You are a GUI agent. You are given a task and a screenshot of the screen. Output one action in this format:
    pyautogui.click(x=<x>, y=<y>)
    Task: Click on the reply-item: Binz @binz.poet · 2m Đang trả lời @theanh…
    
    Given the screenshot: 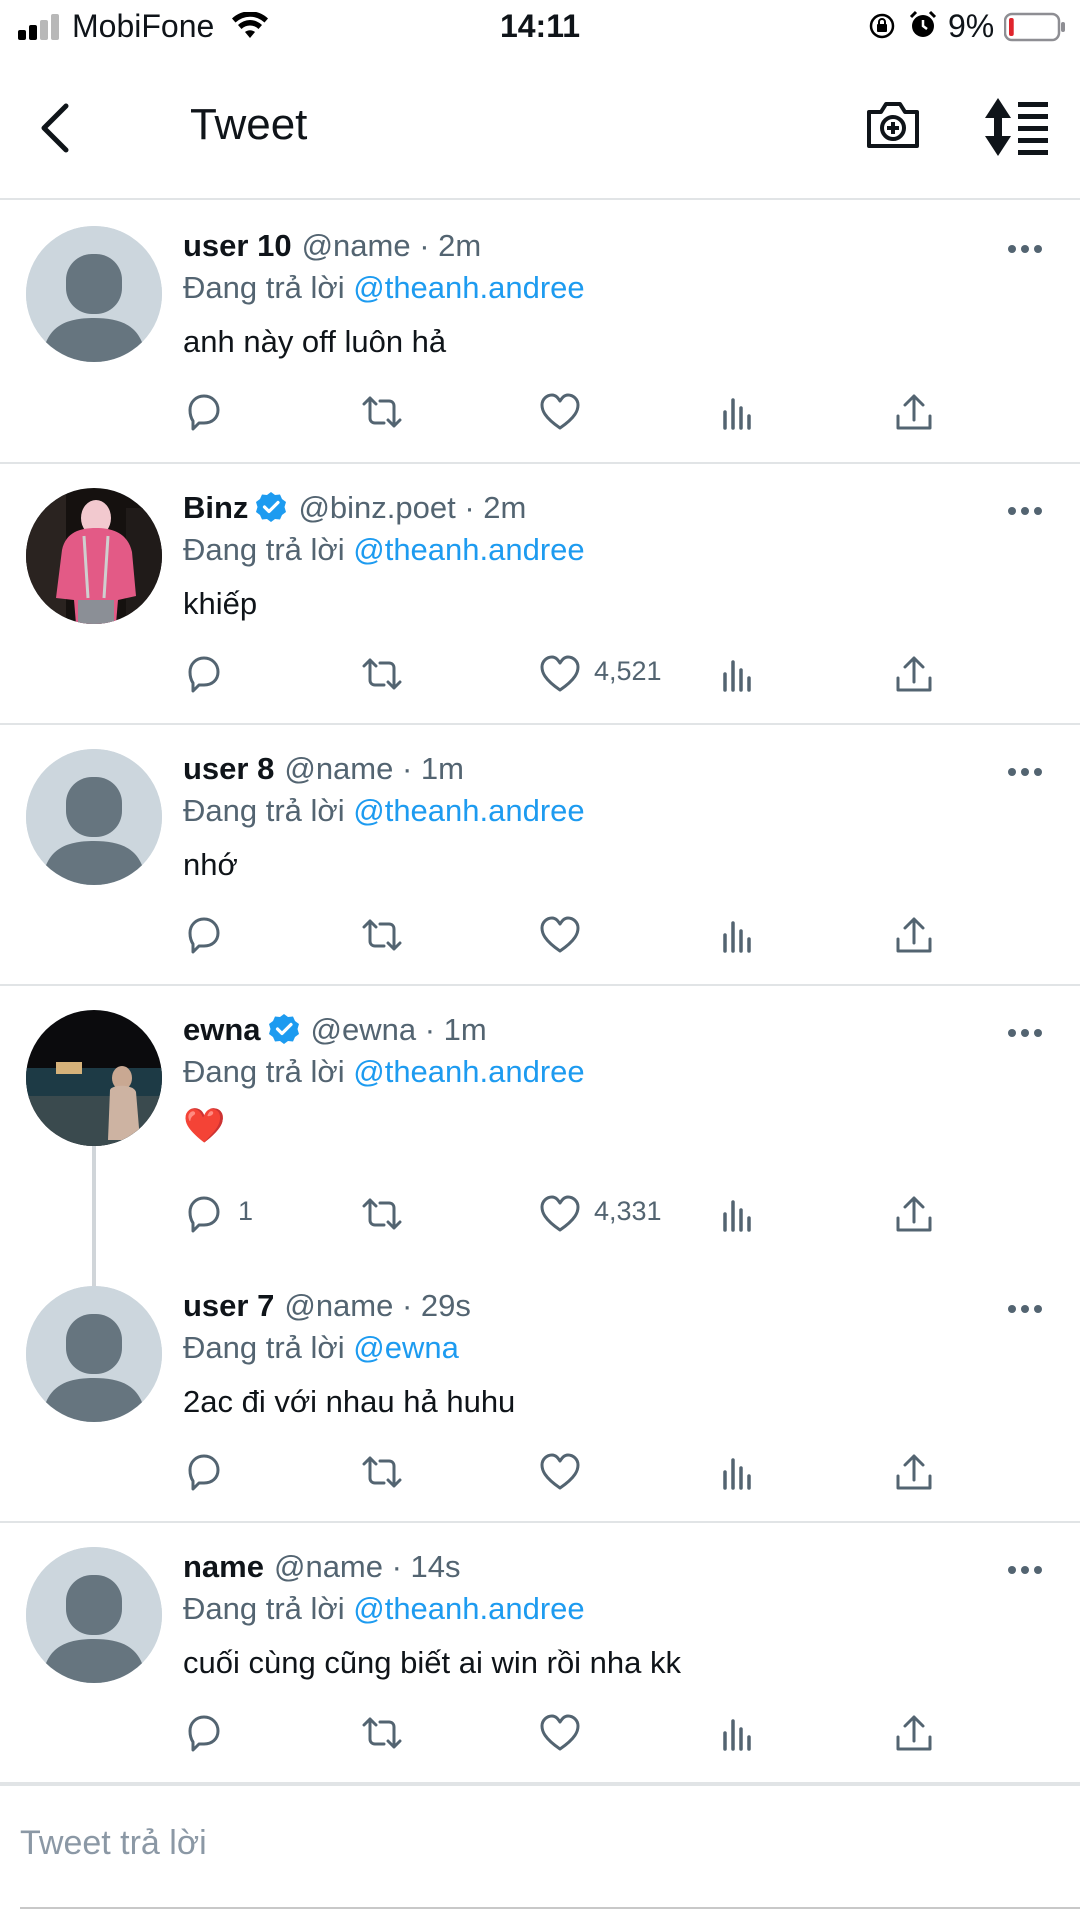 What is the action you would take?
    pyautogui.click(x=540, y=594)
    